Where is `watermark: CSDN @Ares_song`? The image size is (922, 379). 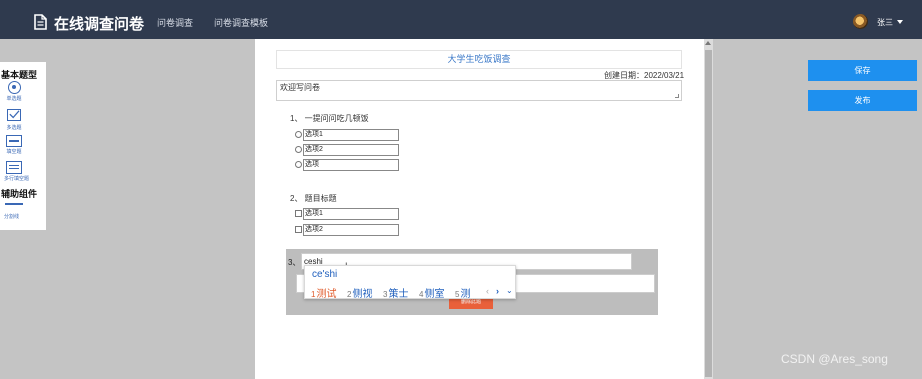
watermark: CSDN @Ares_song is located at coordinates (834, 359).